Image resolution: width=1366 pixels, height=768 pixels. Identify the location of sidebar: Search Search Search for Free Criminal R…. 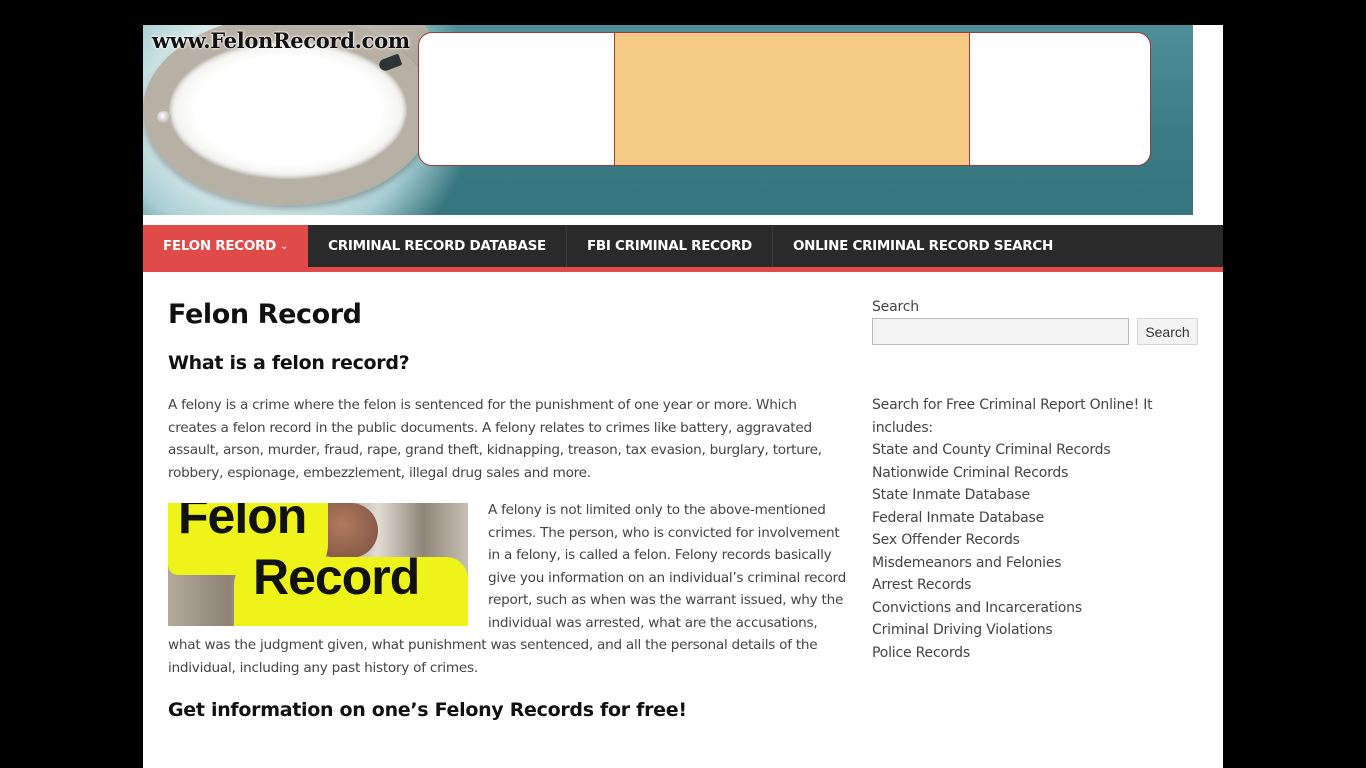
(1037, 481).